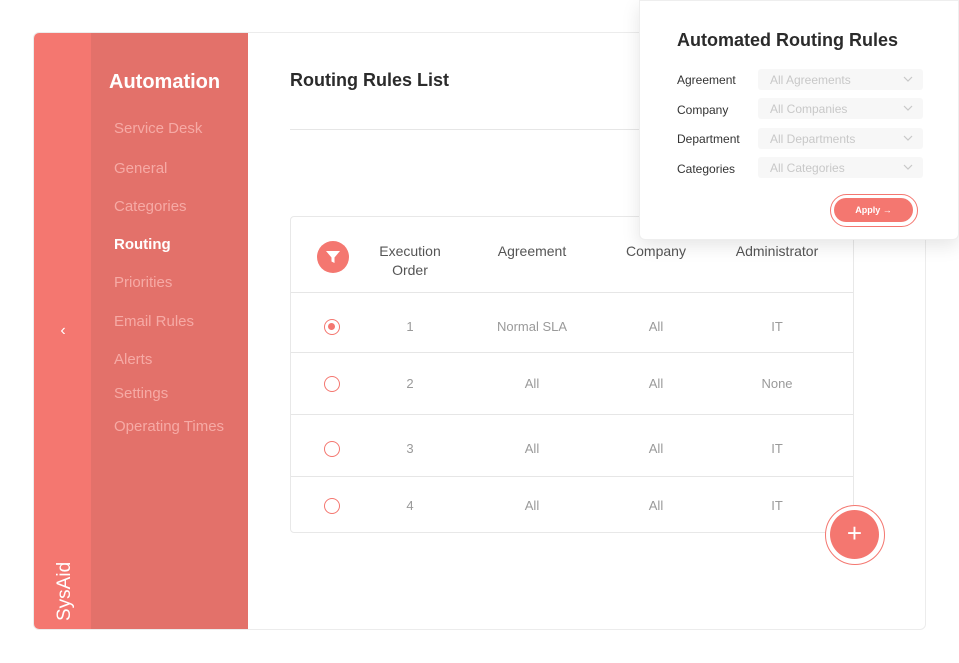  I want to click on table-row: 3 All All IT, so click(572, 446).